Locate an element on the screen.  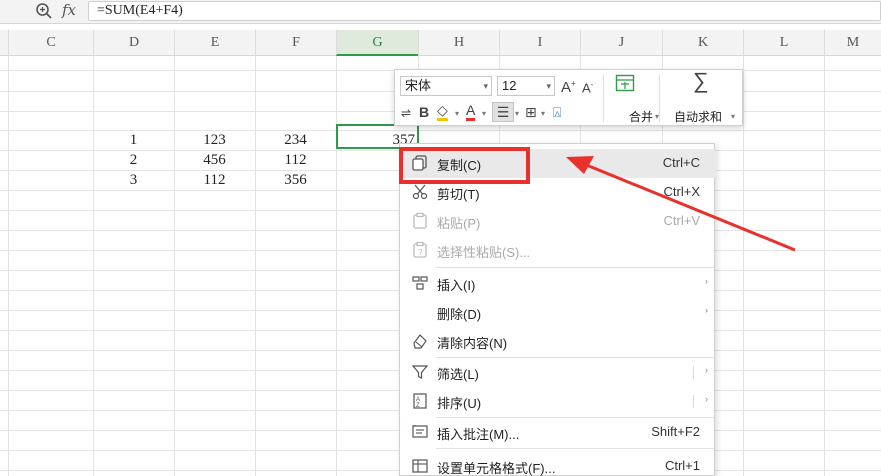
font-color-button: A is located at coordinates (471, 112).